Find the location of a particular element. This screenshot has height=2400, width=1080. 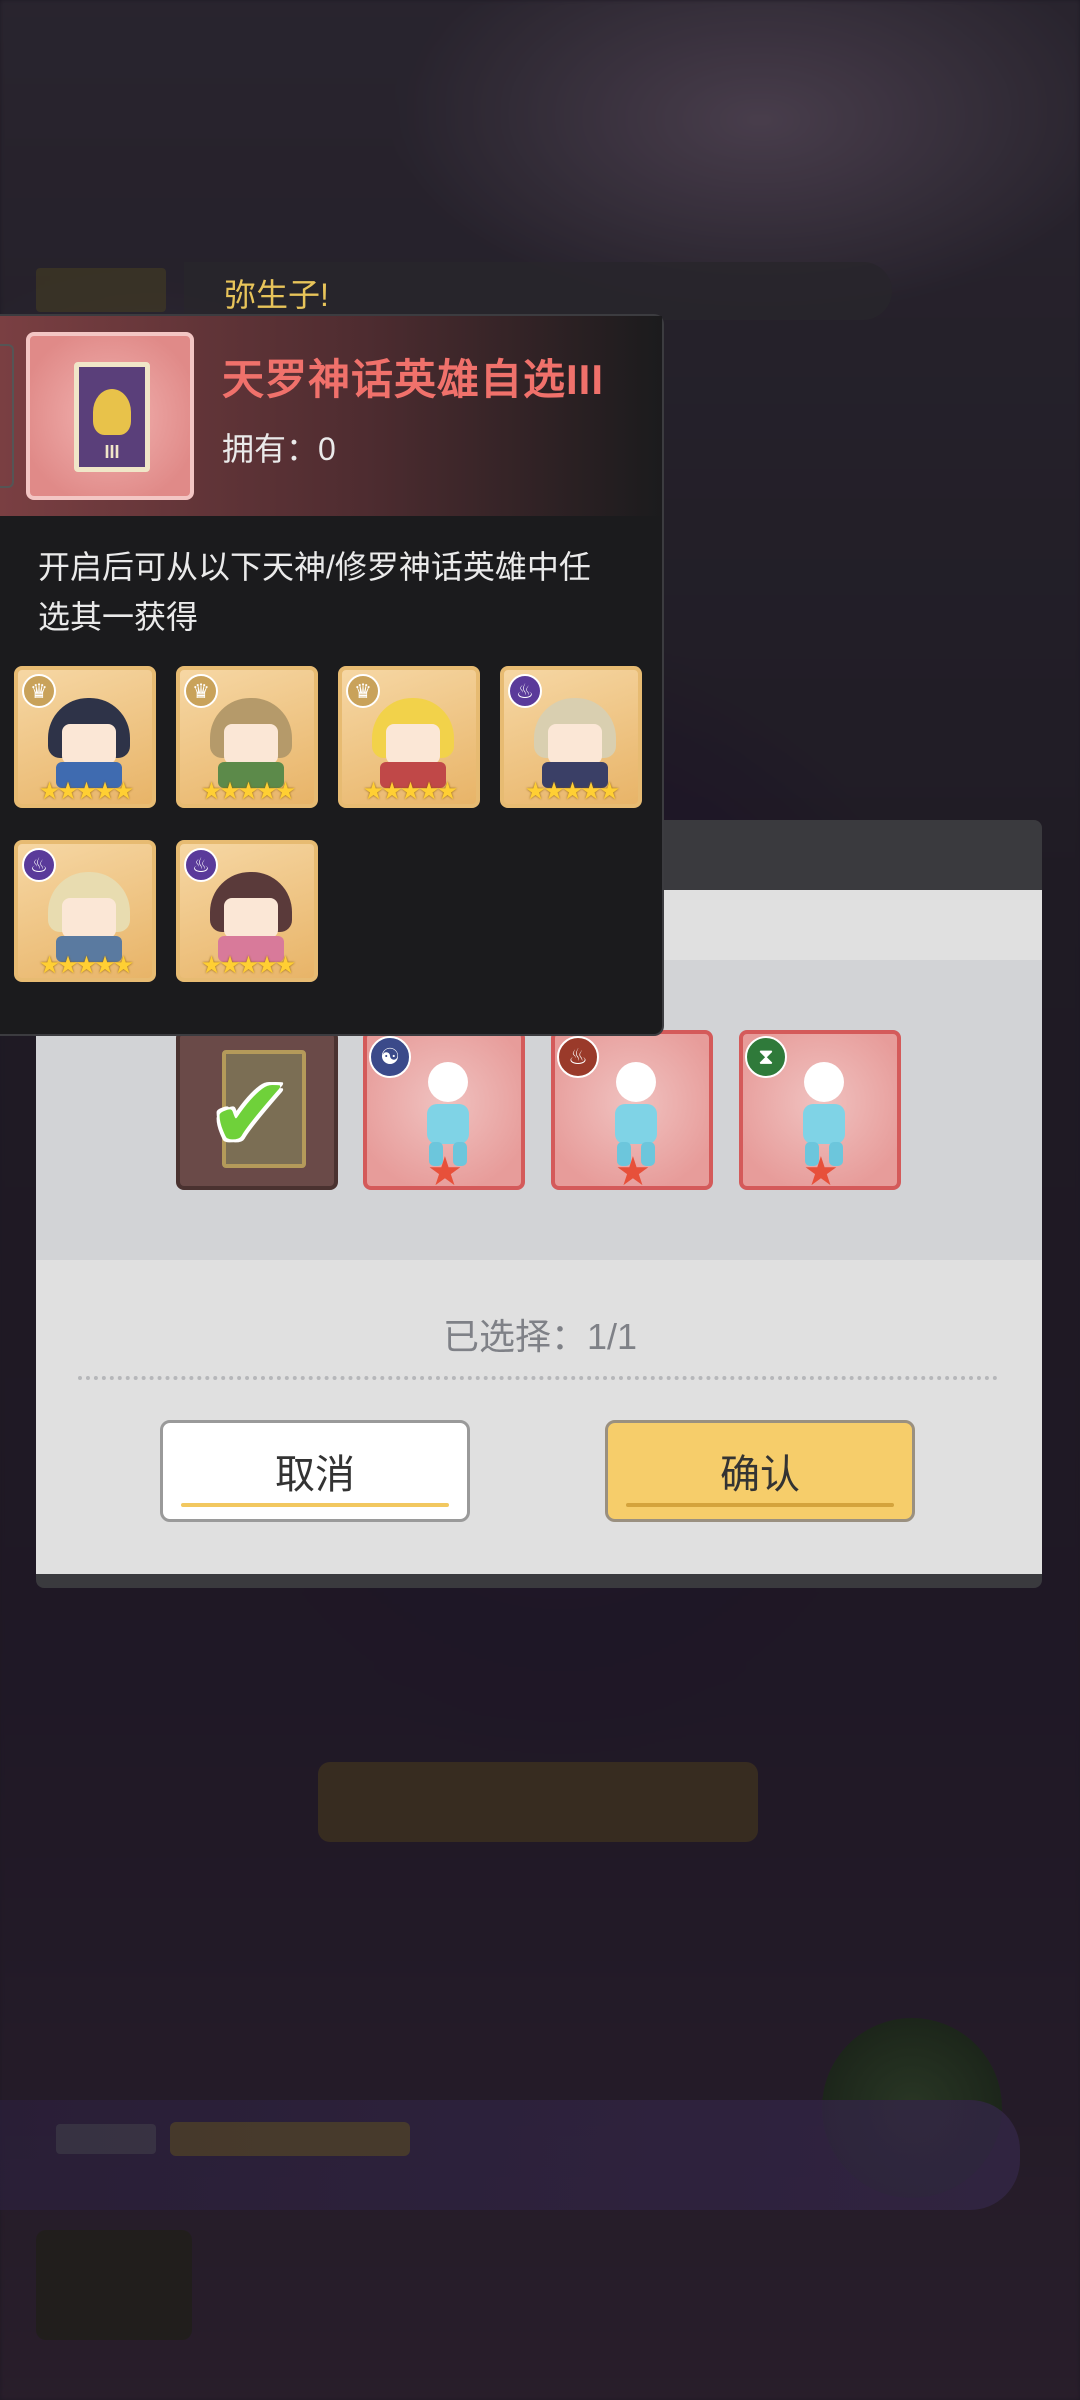

cancel-button-label: 取消 is located at coordinates (315, 1475).